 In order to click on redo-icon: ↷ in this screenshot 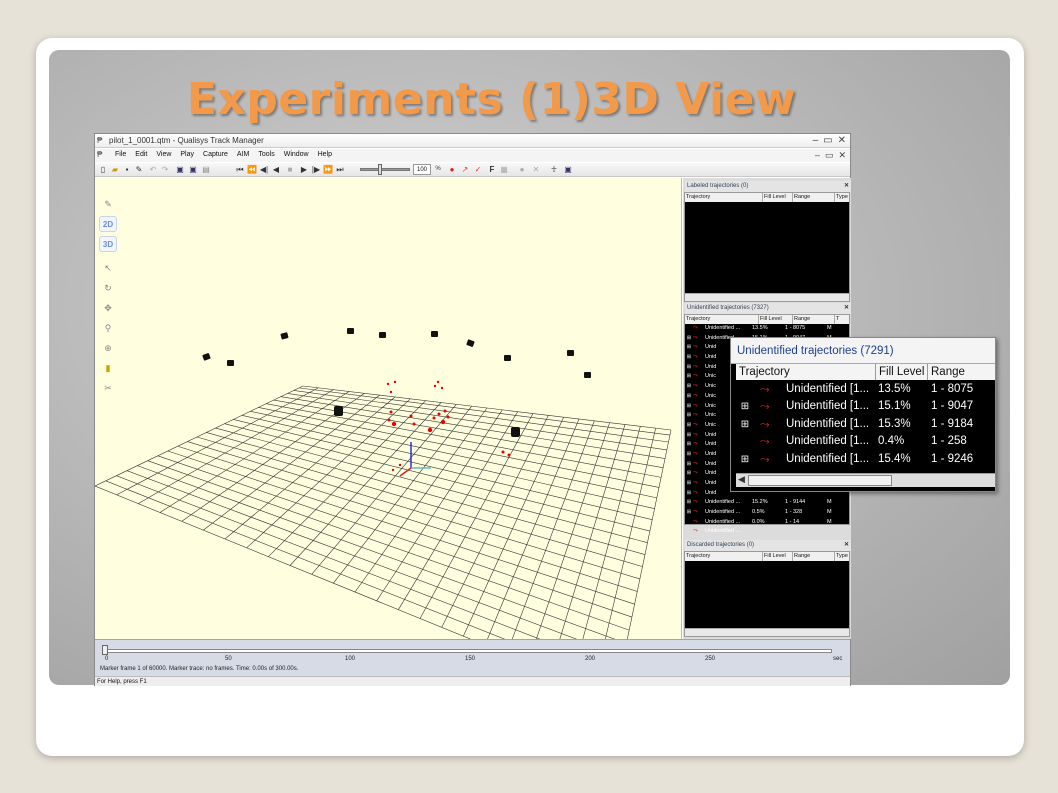, I will do `click(165, 169)`.